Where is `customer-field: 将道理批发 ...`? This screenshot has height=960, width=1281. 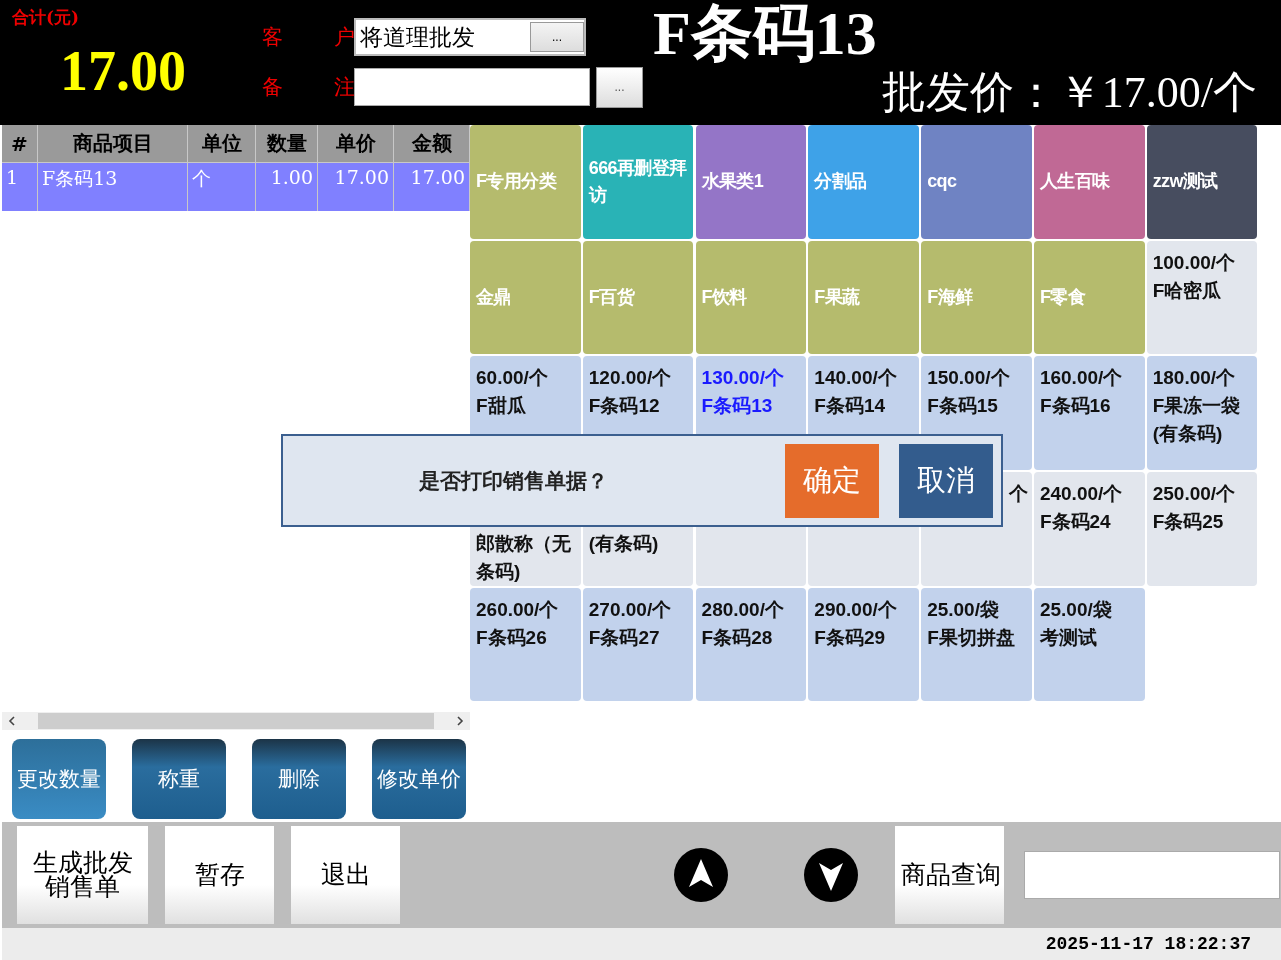 customer-field: 将道理批发 ... is located at coordinates (470, 37).